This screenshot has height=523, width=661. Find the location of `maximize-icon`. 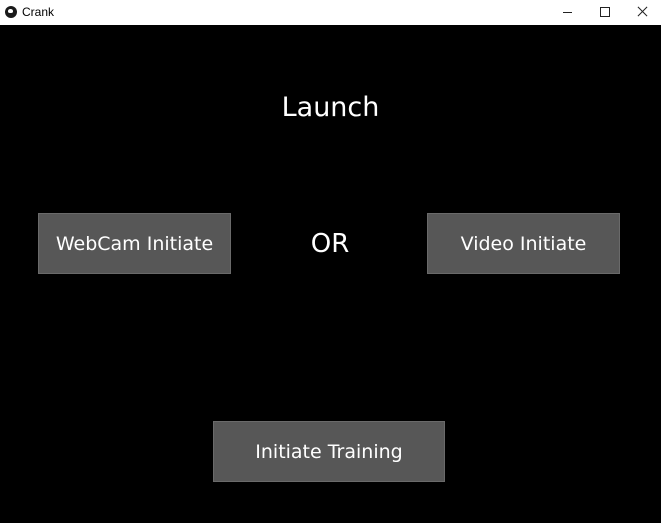

maximize-icon is located at coordinates (605, 12).